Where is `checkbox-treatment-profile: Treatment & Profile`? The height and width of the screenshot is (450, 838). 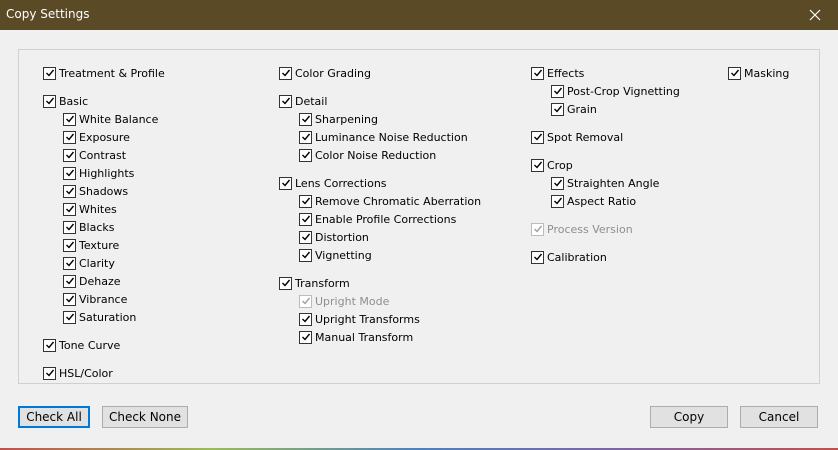 checkbox-treatment-profile: Treatment & Profile is located at coordinates (104, 73).